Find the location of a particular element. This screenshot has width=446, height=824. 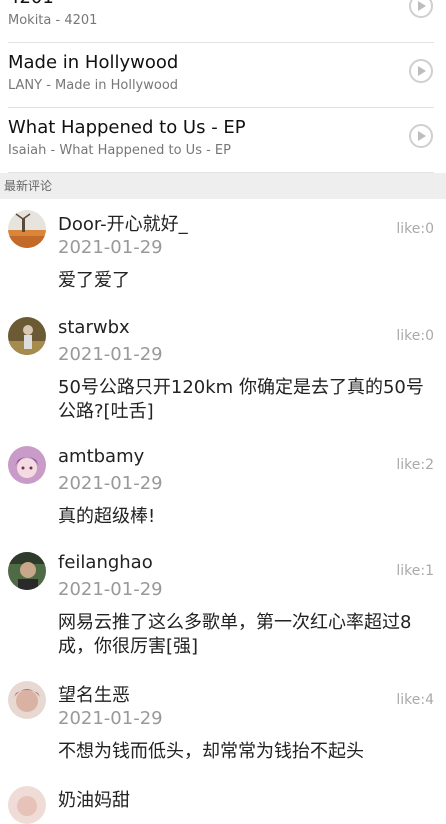

landscape-avatar-icon is located at coordinates (27, 229).